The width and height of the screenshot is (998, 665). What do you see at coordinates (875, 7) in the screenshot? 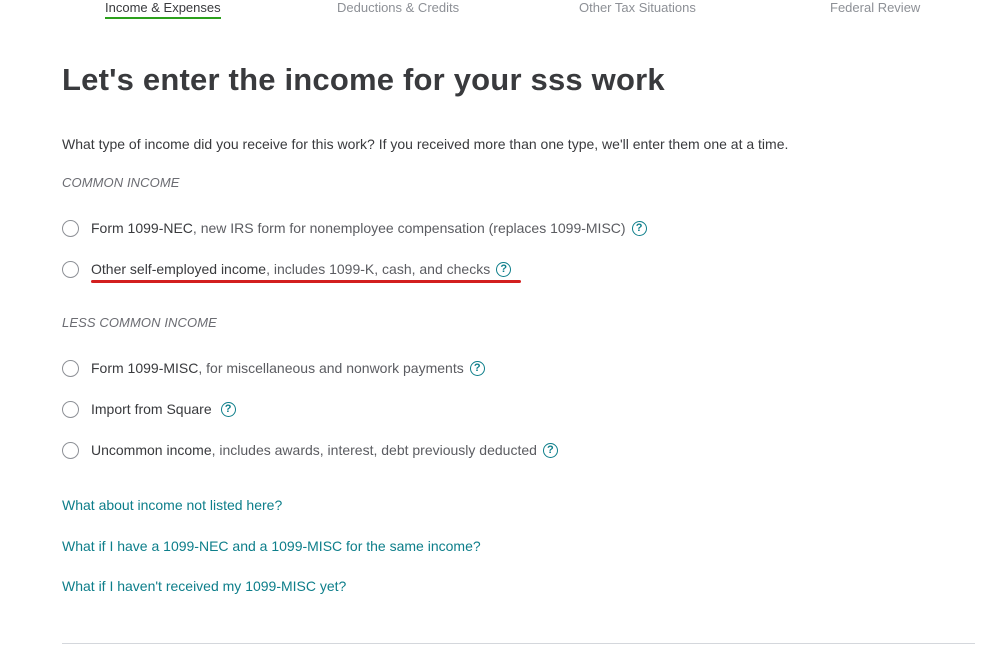
I see `tab-federal-review: Federal Review` at bounding box center [875, 7].